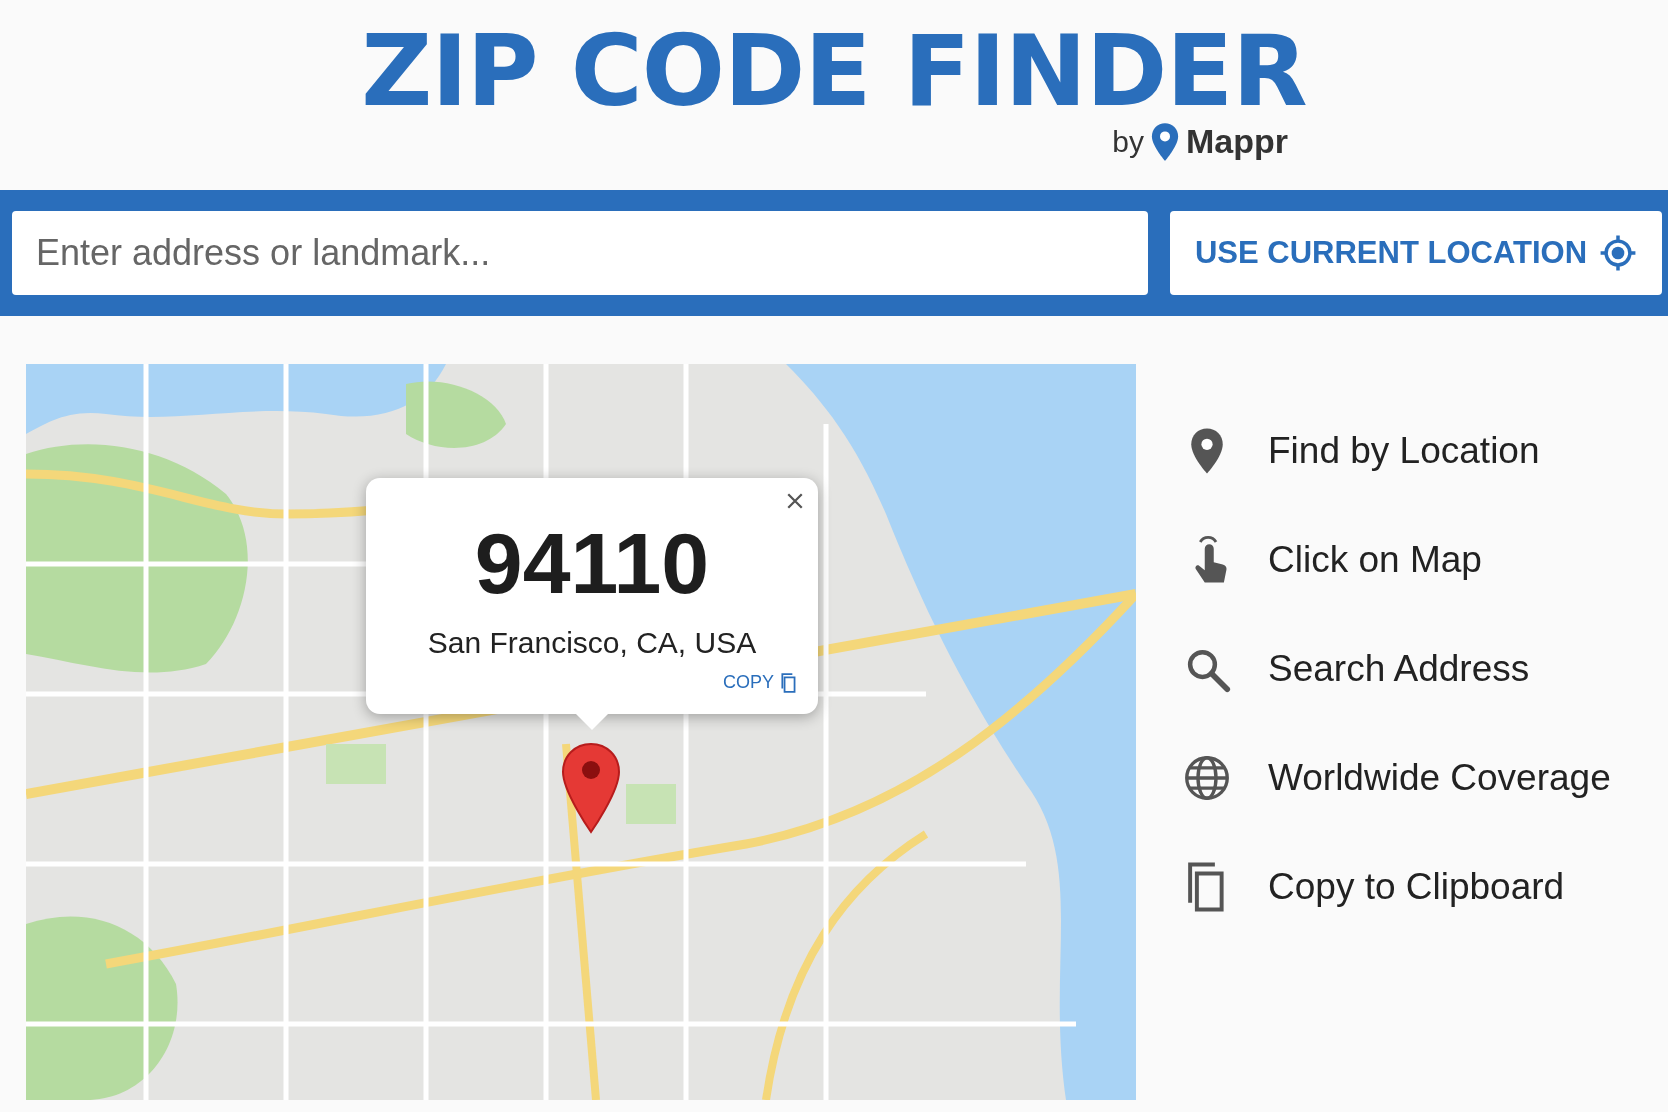 Image resolution: width=1668 pixels, height=1112 pixels. I want to click on feature-label: Worldwide Coverage, so click(1439, 778).